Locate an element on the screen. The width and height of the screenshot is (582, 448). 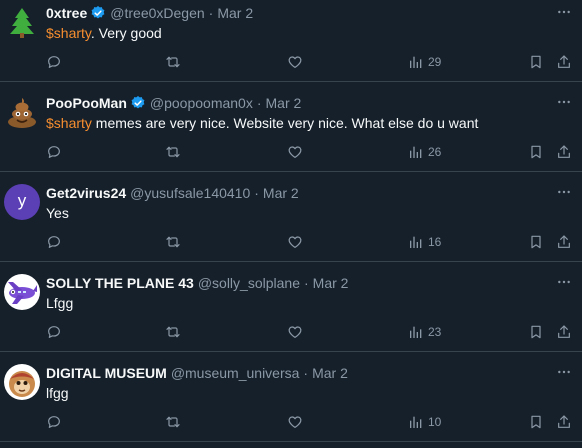
retweet-icon is located at coordinates (173, 62).